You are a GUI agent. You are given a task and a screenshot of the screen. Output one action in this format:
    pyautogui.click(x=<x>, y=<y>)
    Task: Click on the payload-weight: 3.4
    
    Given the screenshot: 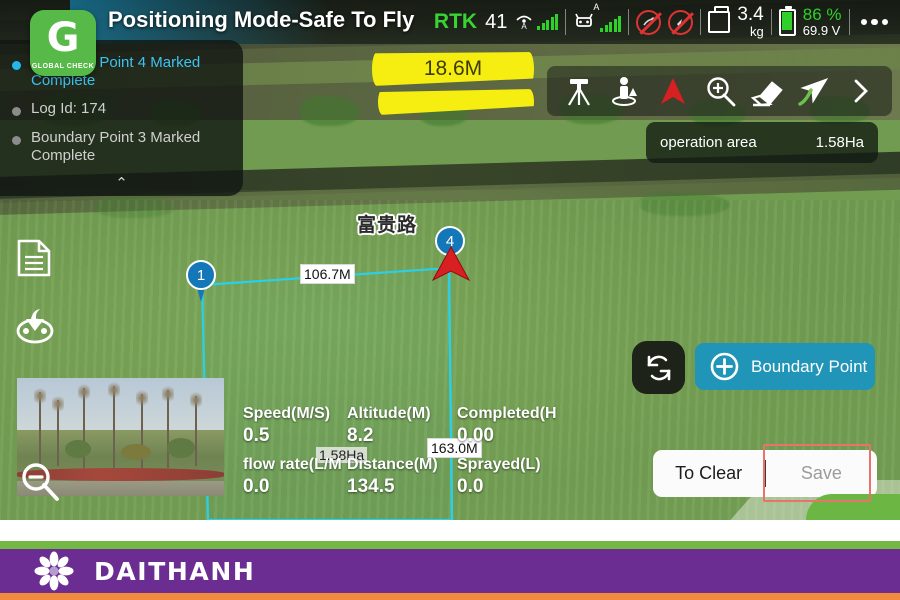 What is the action you would take?
    pyautogui.click(x=750, y=15)
    